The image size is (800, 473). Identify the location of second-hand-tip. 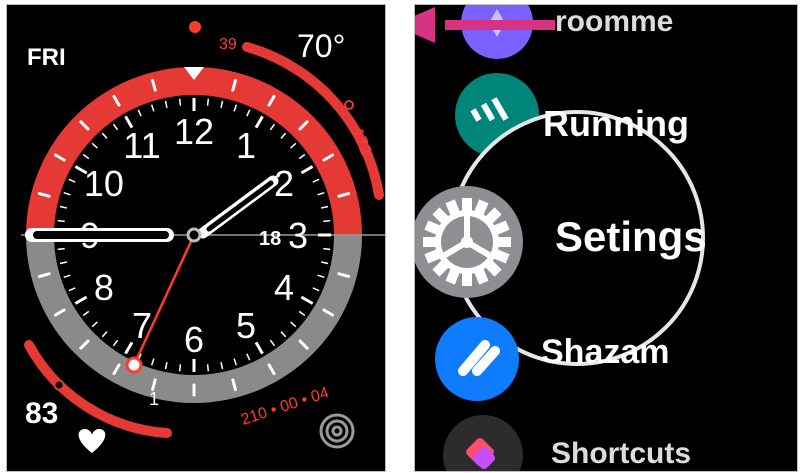
(134, 365).